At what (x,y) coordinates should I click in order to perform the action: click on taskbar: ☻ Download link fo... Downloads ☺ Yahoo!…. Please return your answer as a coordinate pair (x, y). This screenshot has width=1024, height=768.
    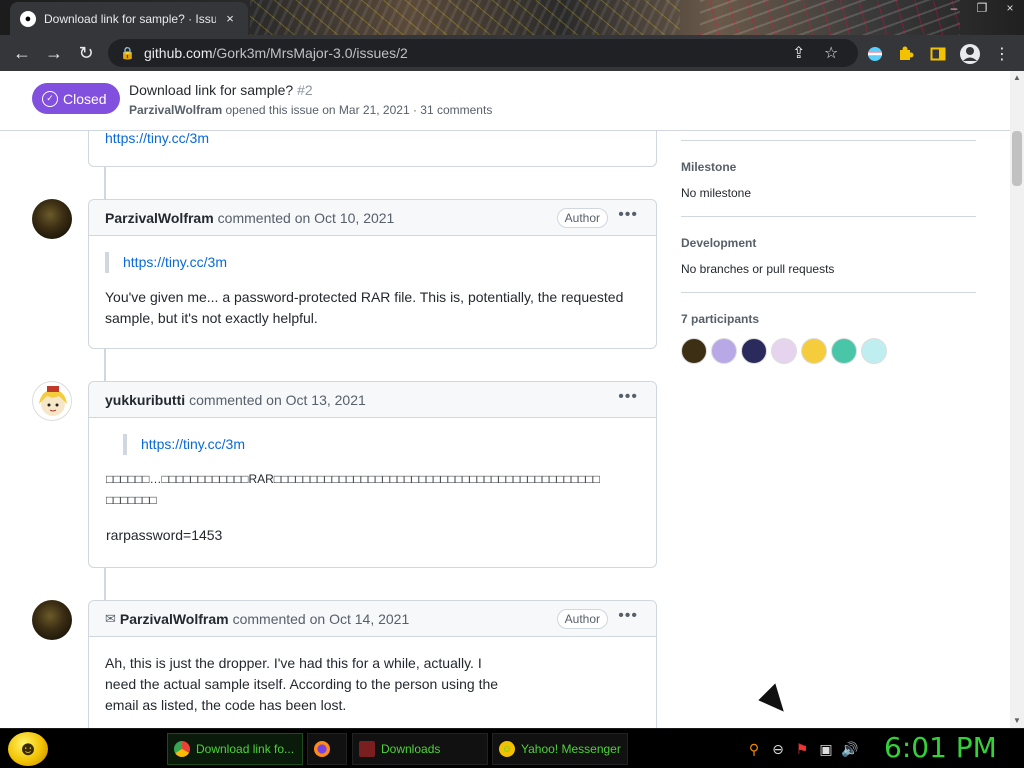
    Looking at the image, I should click on (512, 748).